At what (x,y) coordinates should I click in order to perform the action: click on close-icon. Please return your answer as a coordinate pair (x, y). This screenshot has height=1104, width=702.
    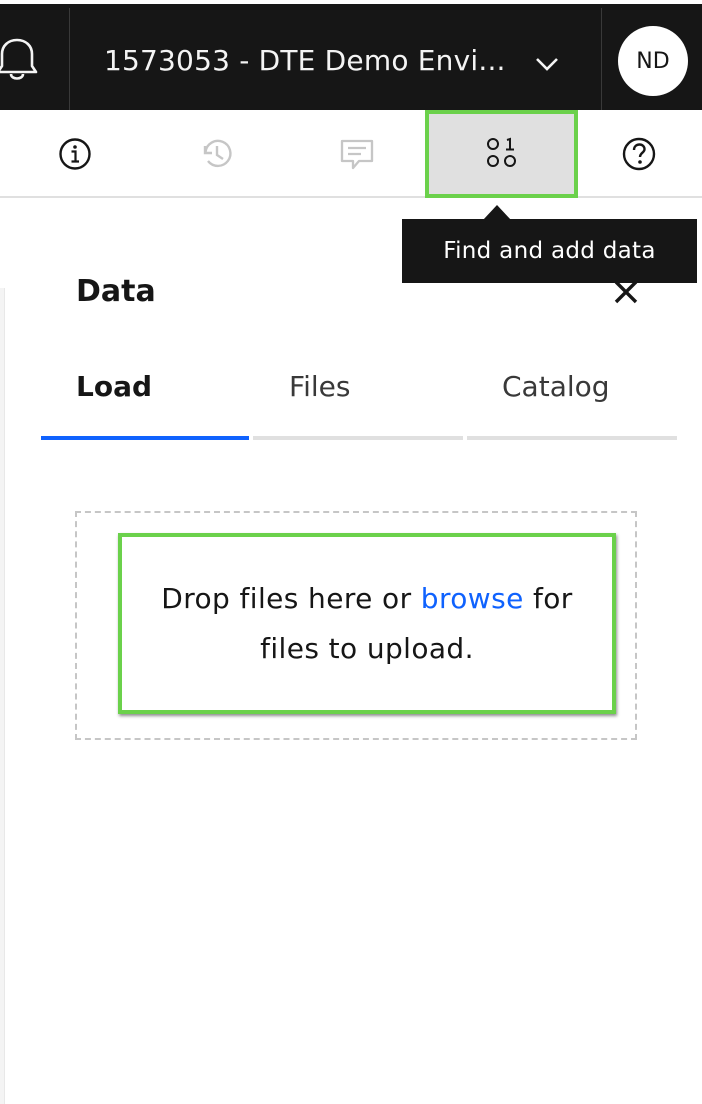
    Looking at the image, I should click on (626, 292).